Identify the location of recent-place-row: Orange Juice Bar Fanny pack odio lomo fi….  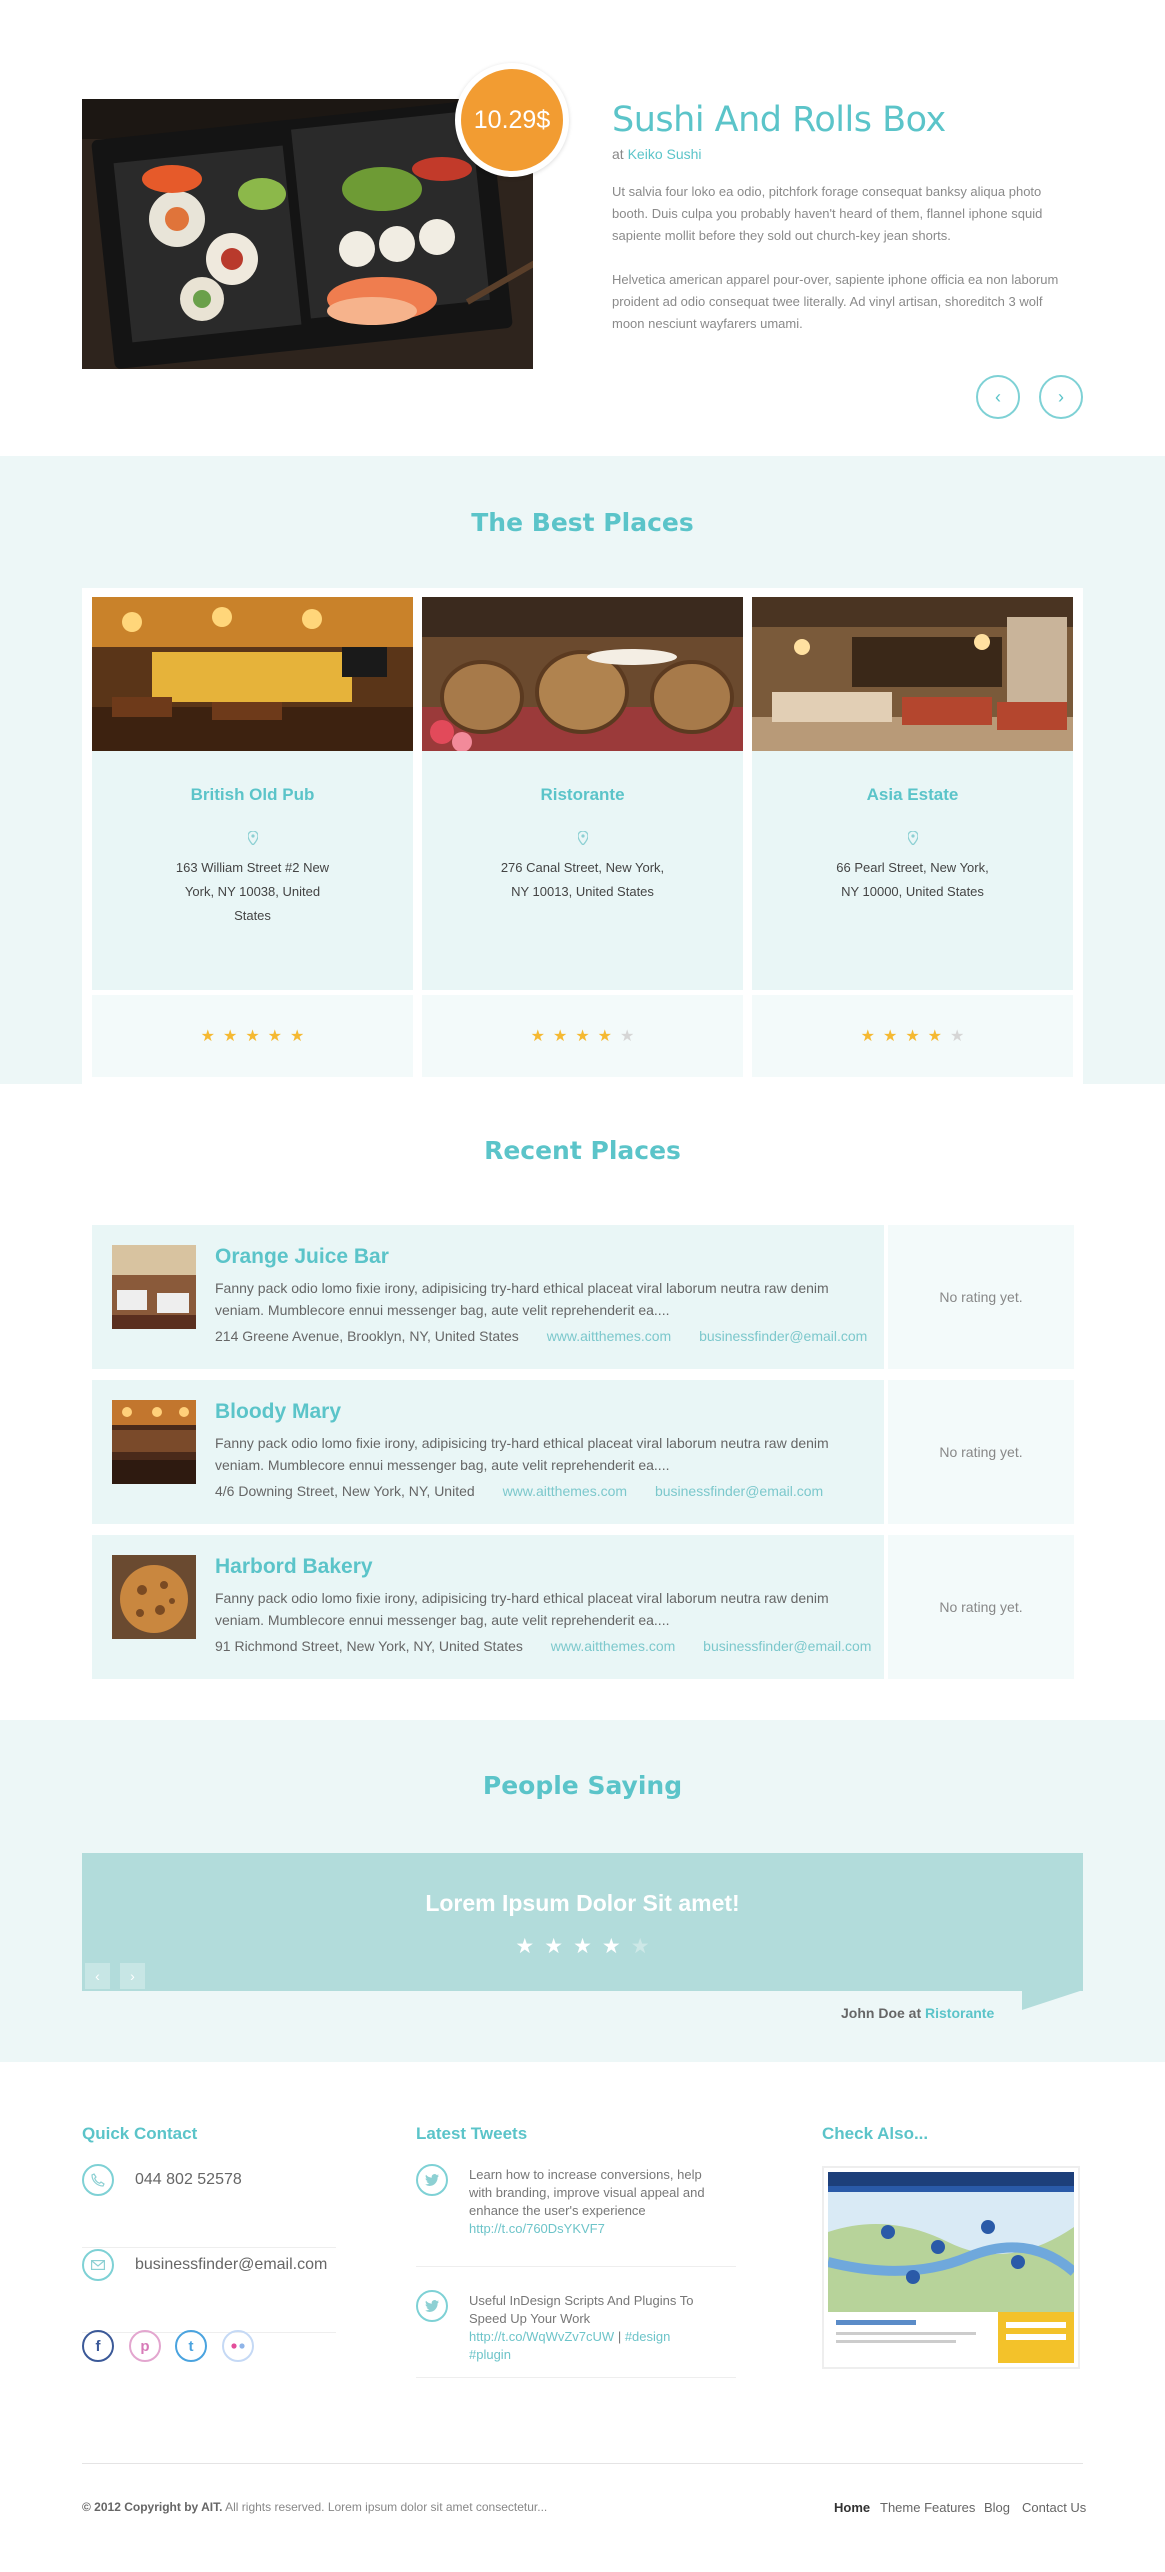
(583, 1297).